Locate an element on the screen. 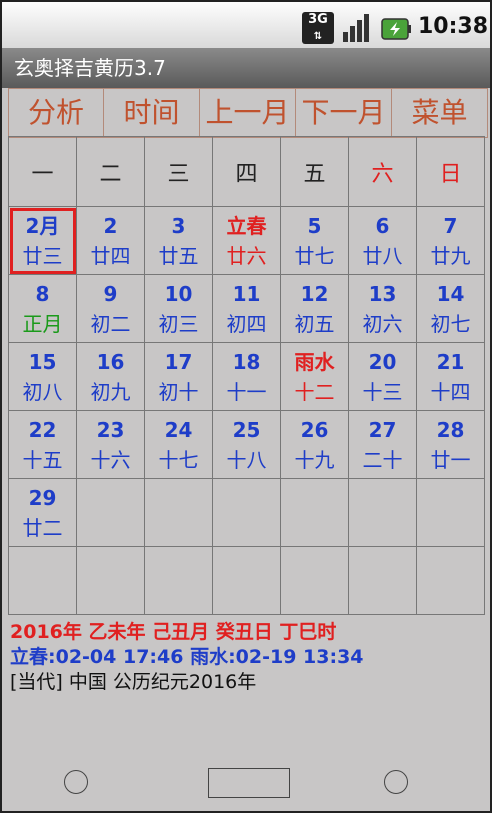 The height and width of the screenshot is (813, 492). menu-button-3: 下一月 is located at coordinates (344, 113).